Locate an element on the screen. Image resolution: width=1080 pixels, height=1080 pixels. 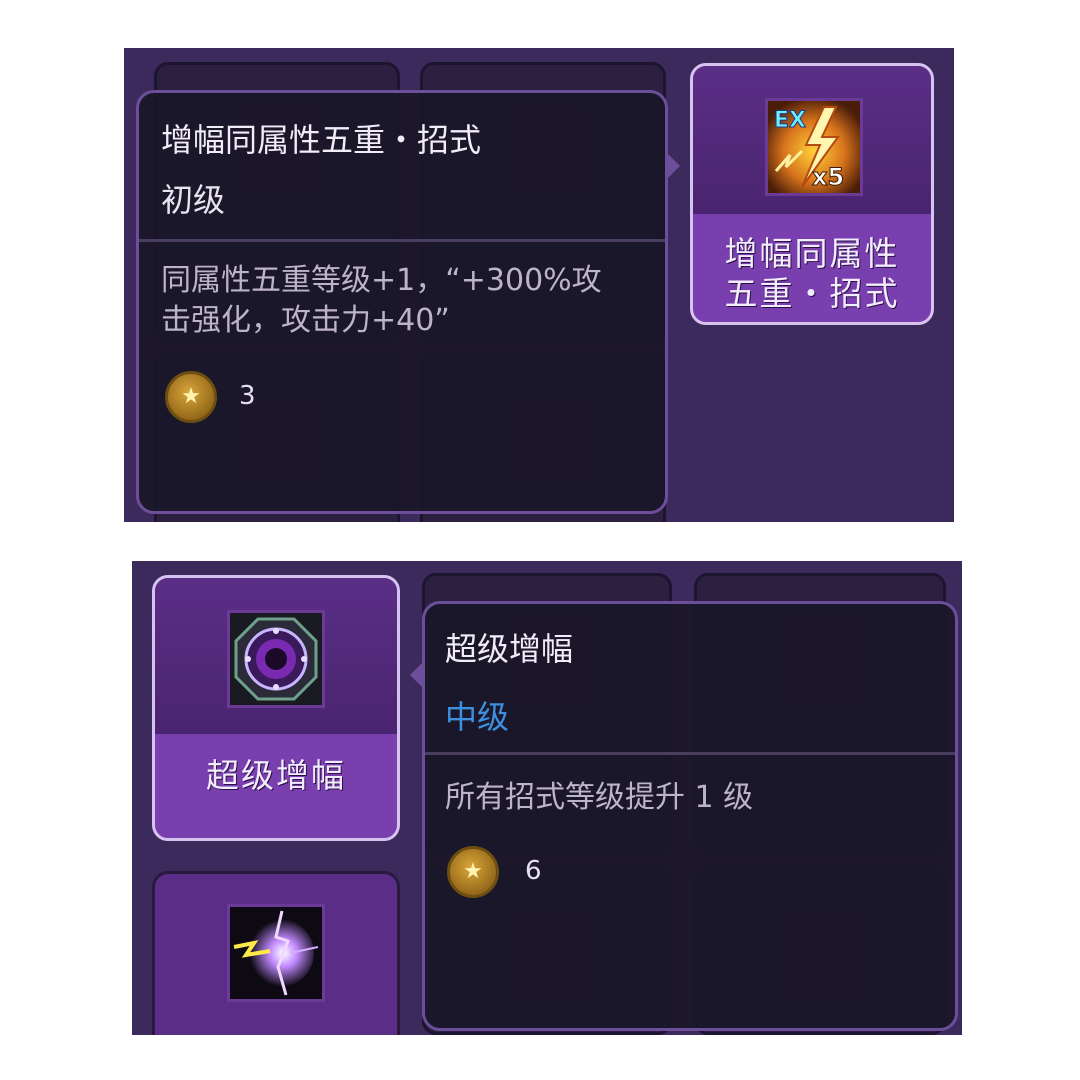
skill-card-label: 超级增幅 is located at coordinates (276, 775).